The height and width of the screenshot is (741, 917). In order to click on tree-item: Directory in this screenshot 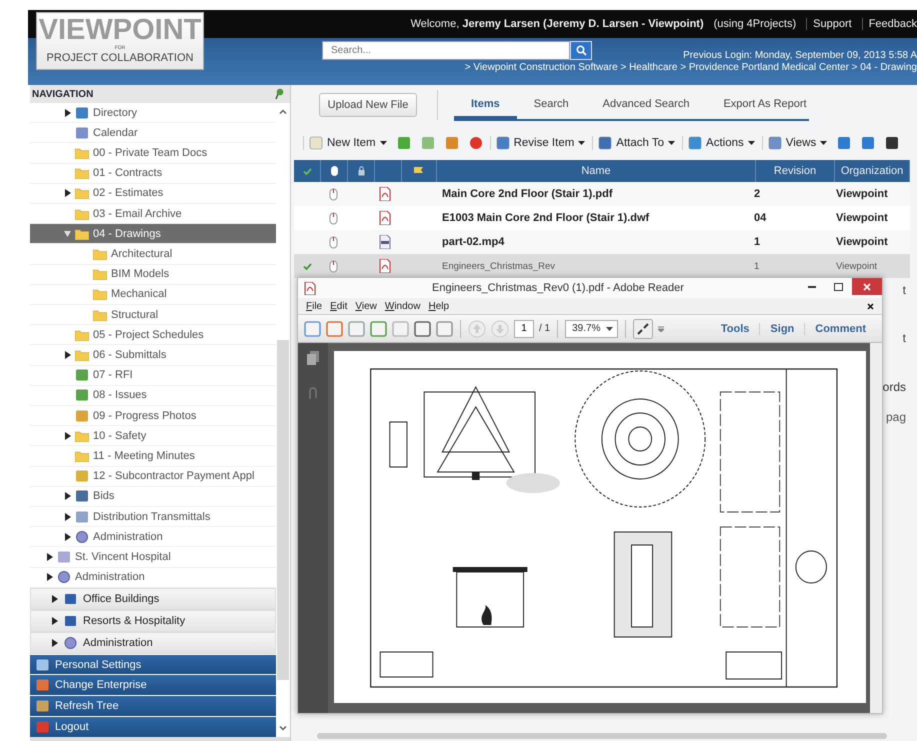, I will do `click(153, 113)`.